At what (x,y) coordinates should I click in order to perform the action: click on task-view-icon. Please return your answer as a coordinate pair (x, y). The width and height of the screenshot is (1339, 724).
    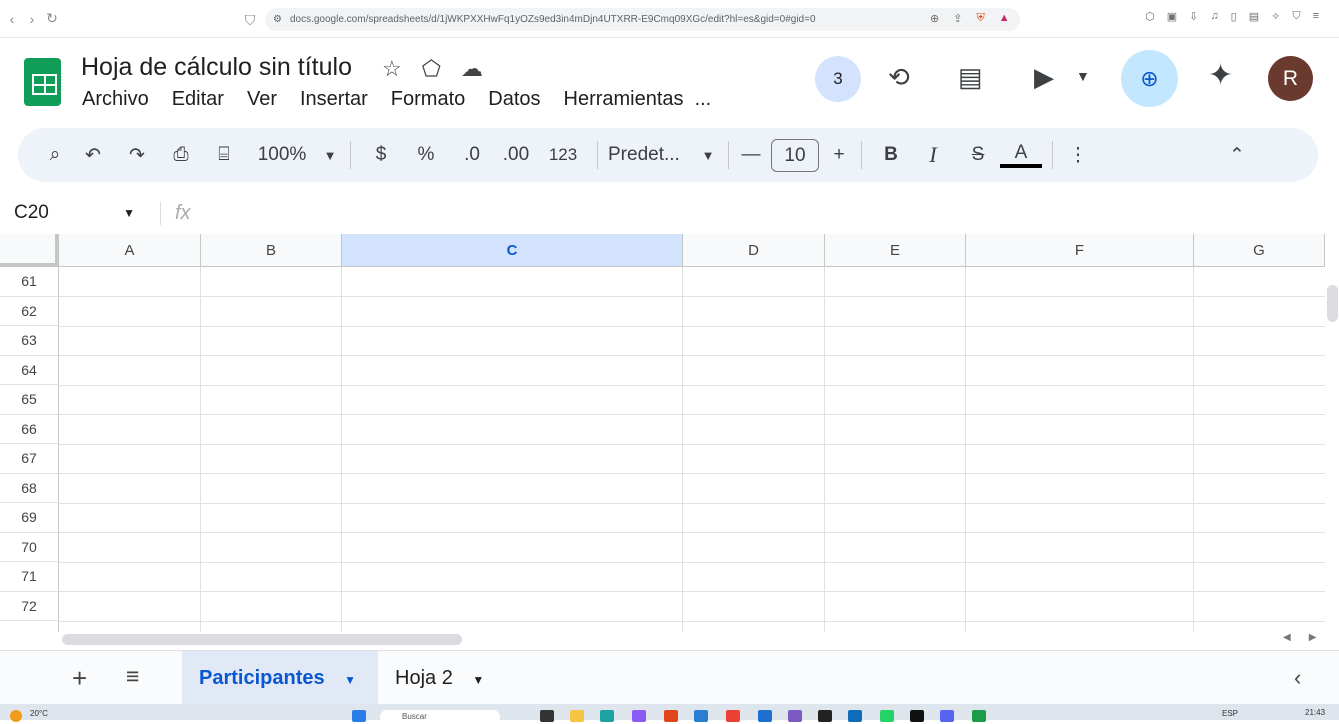
    Looking at the image, I should click on (547, 716).